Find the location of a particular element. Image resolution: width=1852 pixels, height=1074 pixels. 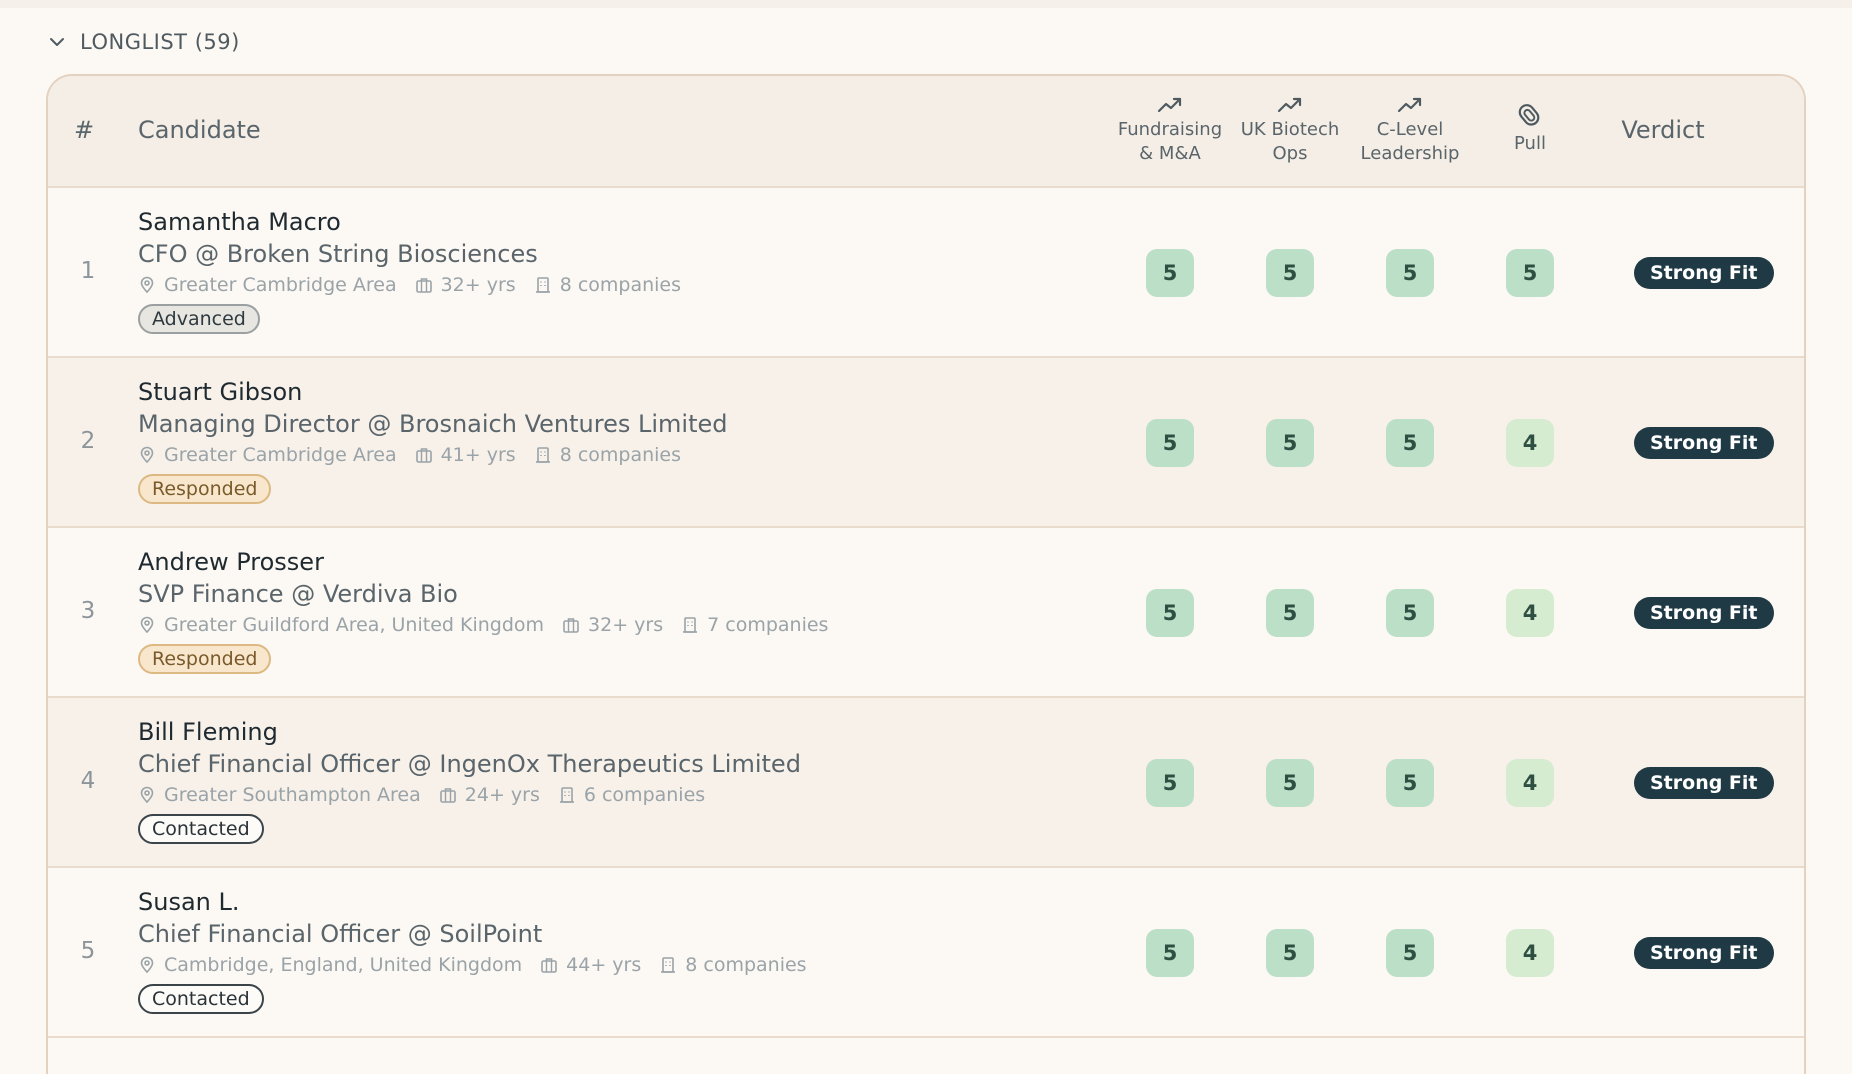

location-meta: Greater Southampton Area is located at coordinates (279, 795).